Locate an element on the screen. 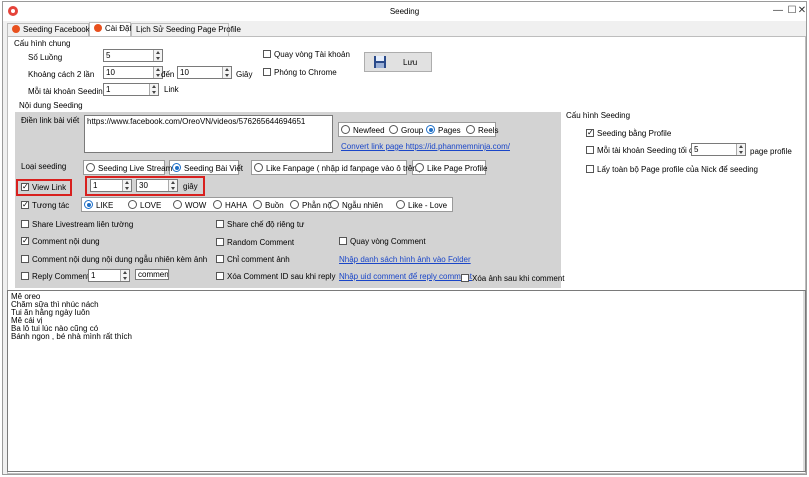 This screenshot has height=477, width=809. interval-to-input: 10 is located at coordinates (204, 72).